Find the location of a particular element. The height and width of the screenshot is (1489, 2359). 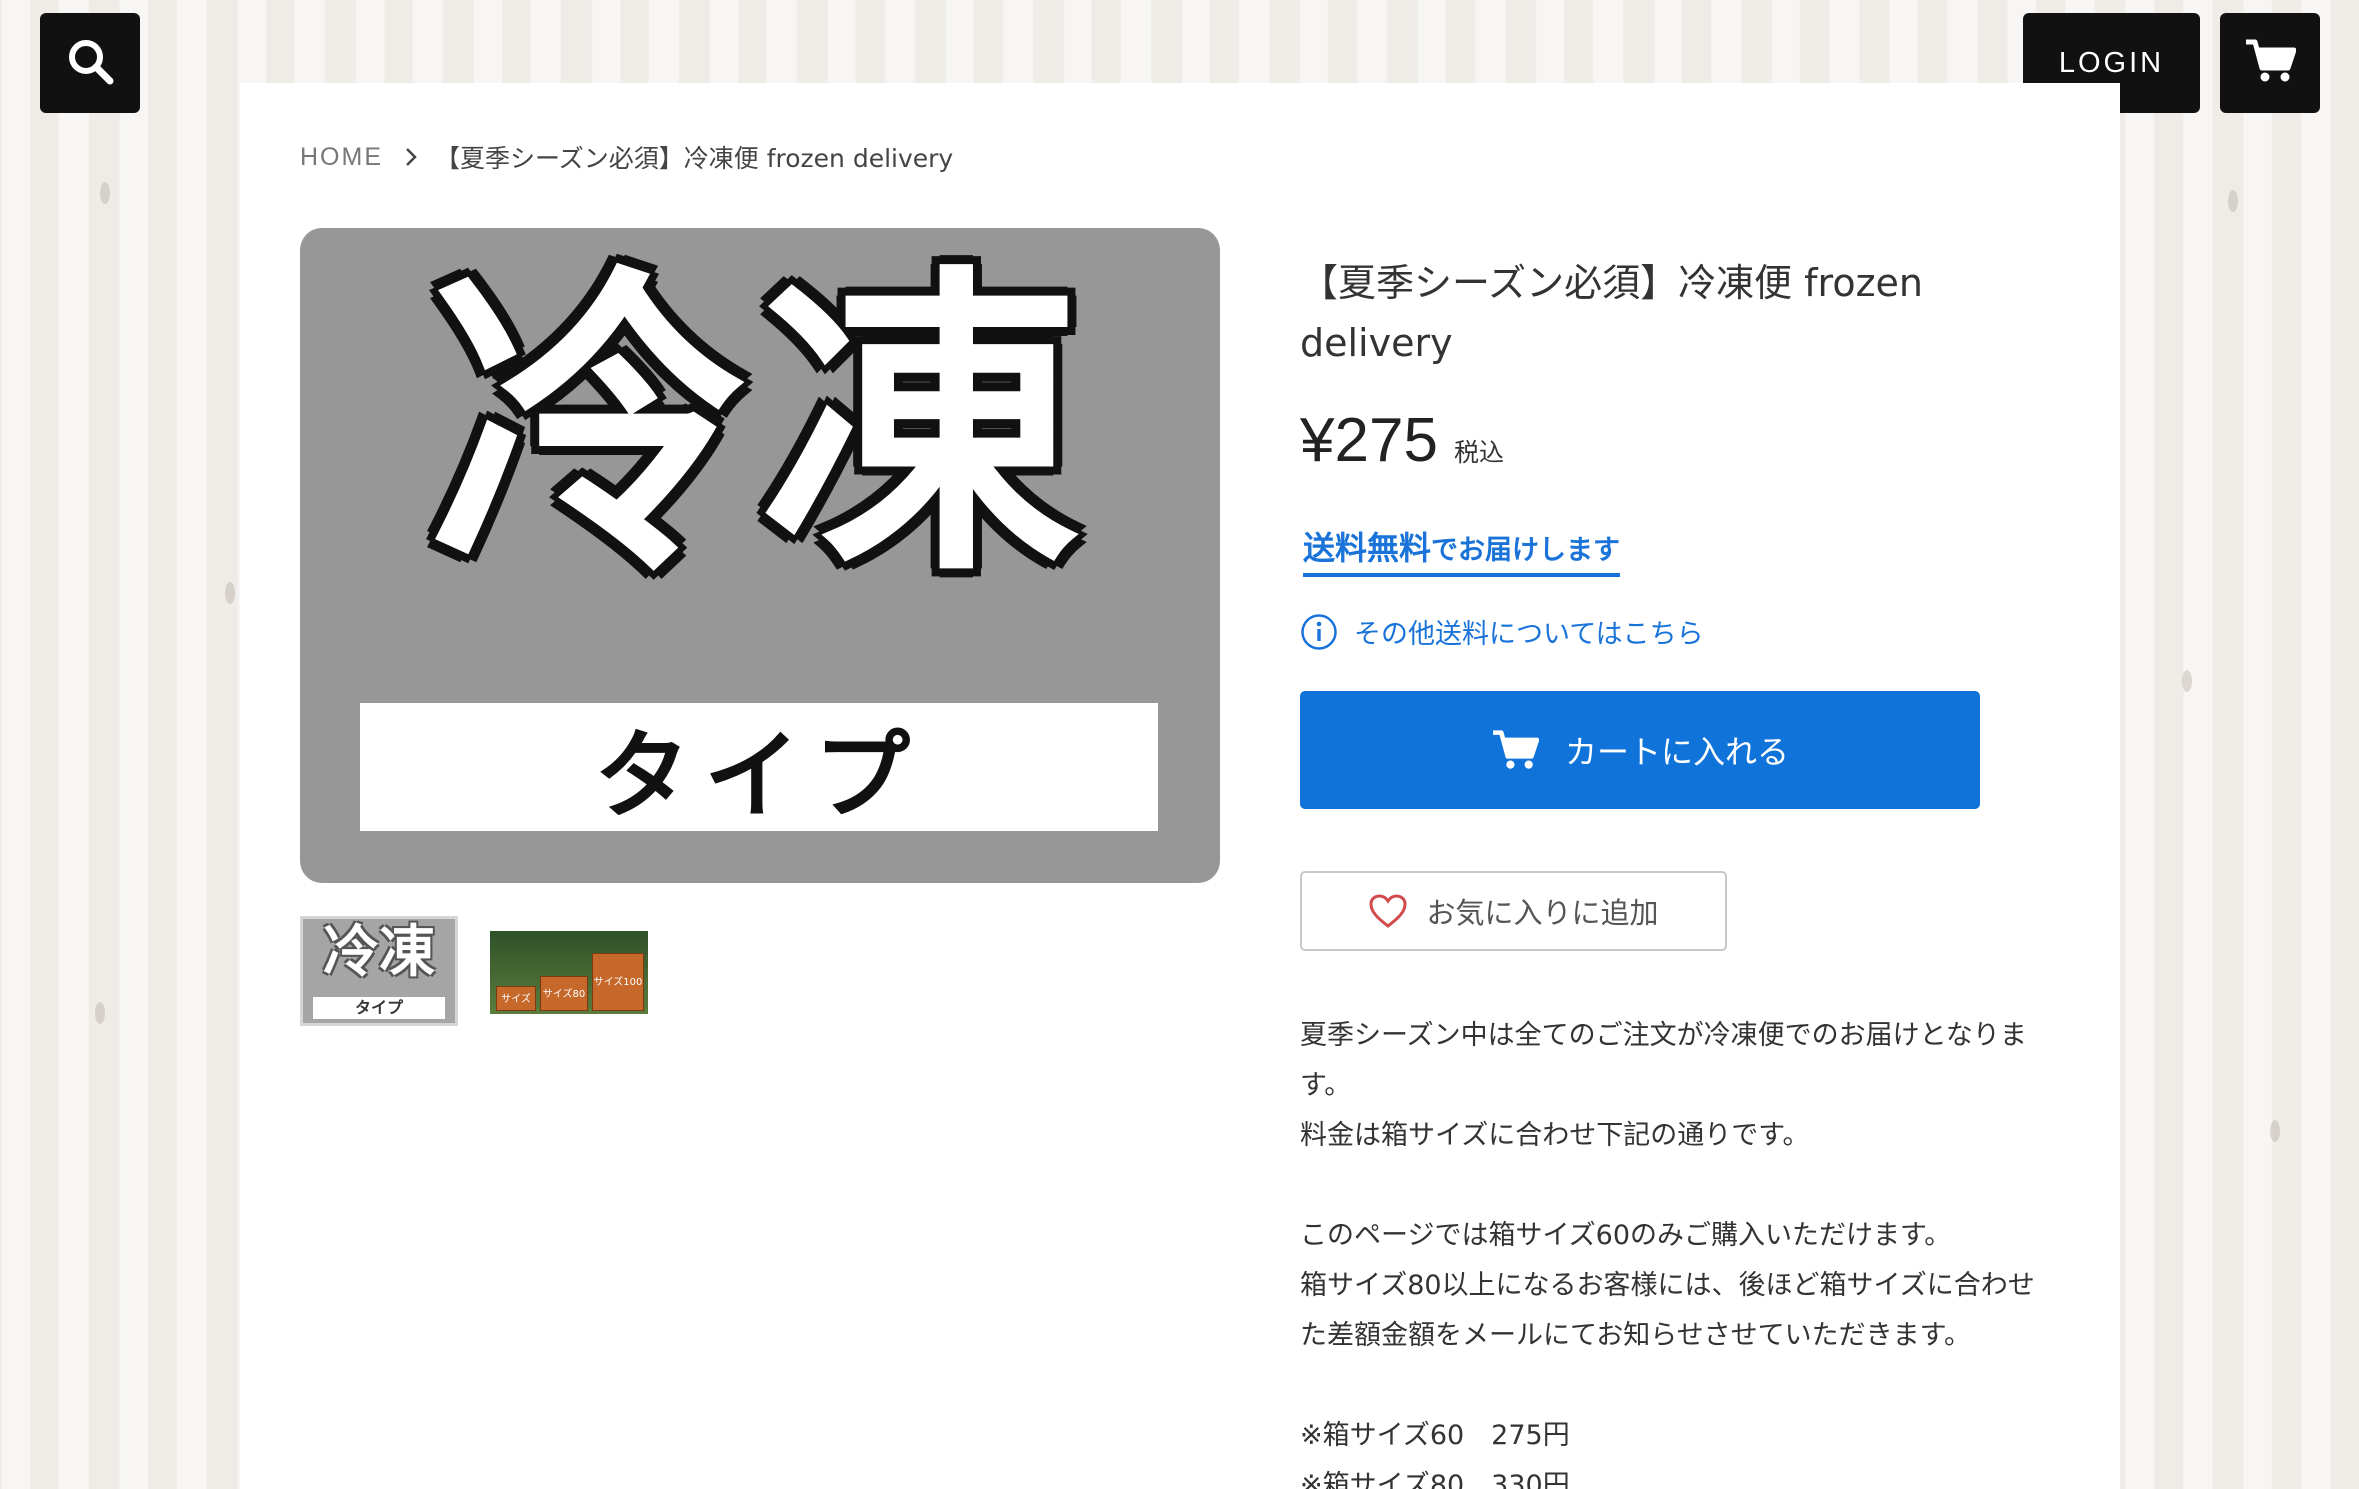

info-icon is located at coordinates (1319, 632).